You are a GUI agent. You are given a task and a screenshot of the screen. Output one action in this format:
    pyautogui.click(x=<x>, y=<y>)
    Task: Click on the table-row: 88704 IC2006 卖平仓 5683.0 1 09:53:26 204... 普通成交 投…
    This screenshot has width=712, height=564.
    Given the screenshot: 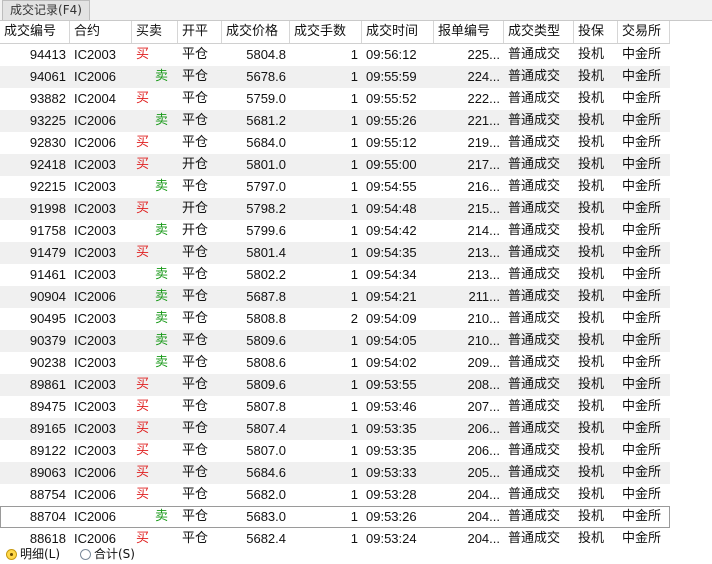 What is the action you would take?
    pyautogui.click(x=335, y=517)
    